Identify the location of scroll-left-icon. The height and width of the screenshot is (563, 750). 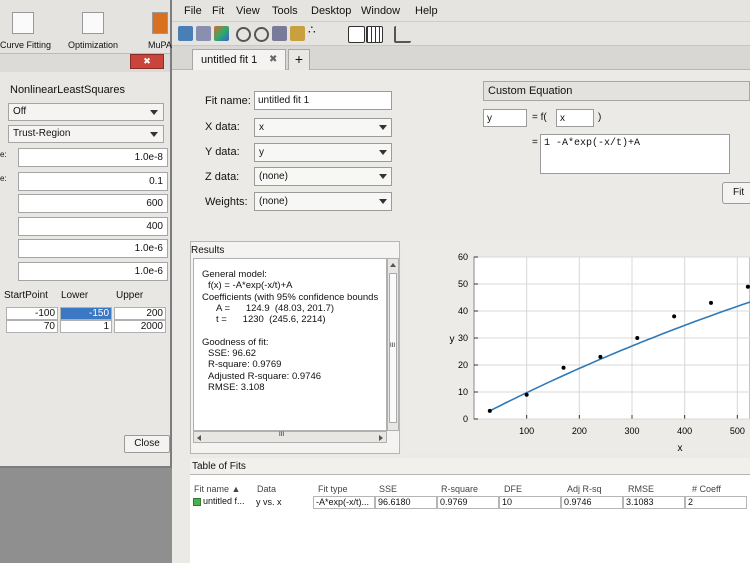
(199, 438).